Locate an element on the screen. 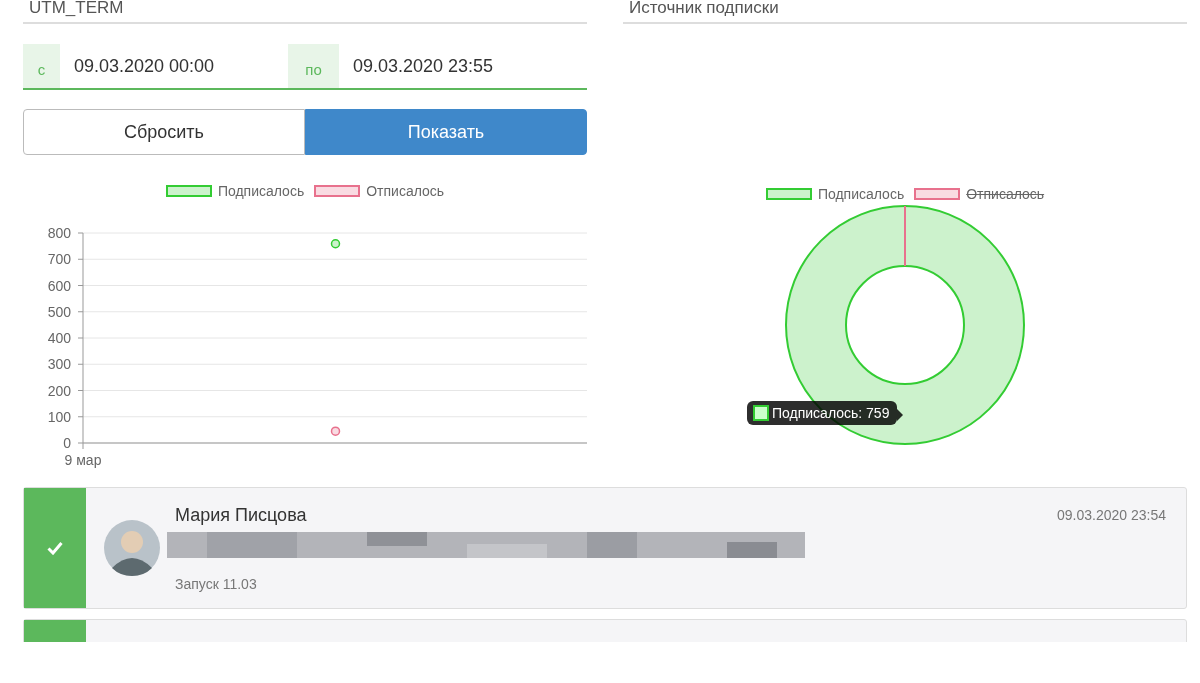  section-heading: UTM_TERM is located at coordinates (305, 12).